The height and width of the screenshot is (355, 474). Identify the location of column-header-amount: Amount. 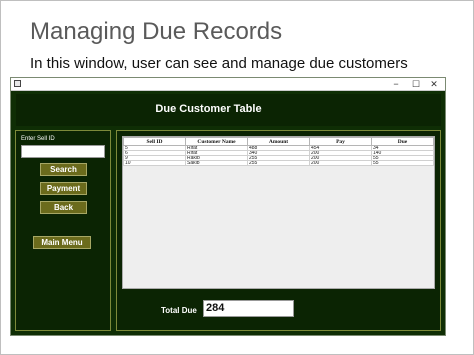
(278, 141).